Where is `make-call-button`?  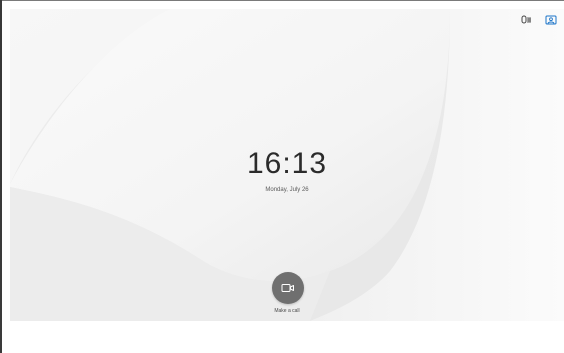
make-call-button is located at coordinates (288, 288).